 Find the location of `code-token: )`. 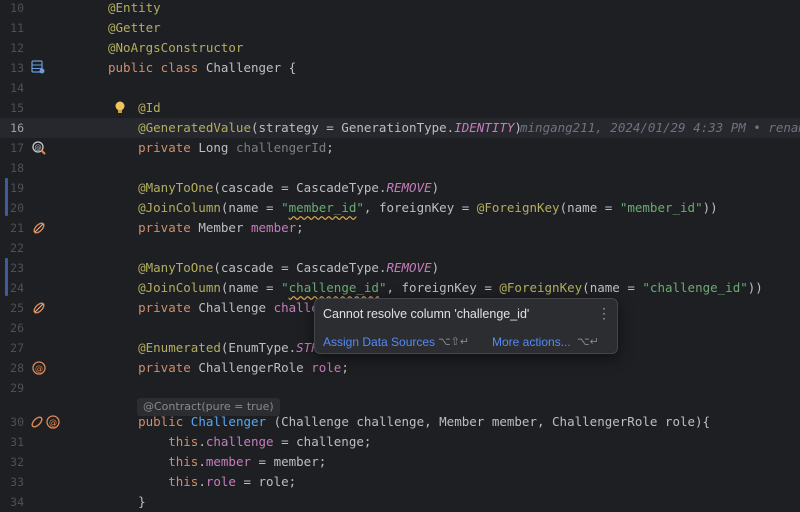

code-token: ) is located at coordinates (435, 267).